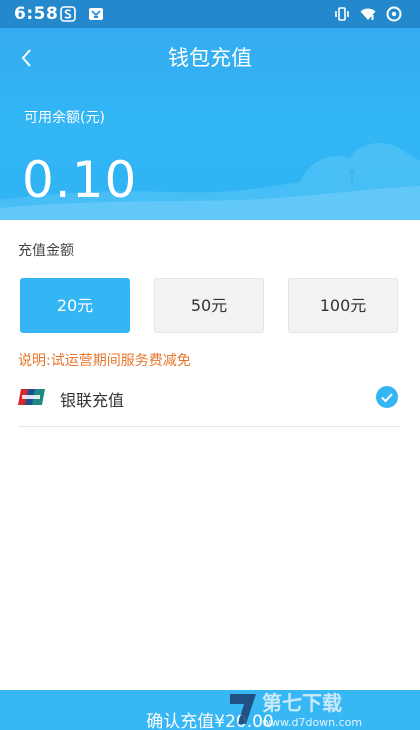  I want to click on amount-options: 20元 50元 100元, so click(209, 306).